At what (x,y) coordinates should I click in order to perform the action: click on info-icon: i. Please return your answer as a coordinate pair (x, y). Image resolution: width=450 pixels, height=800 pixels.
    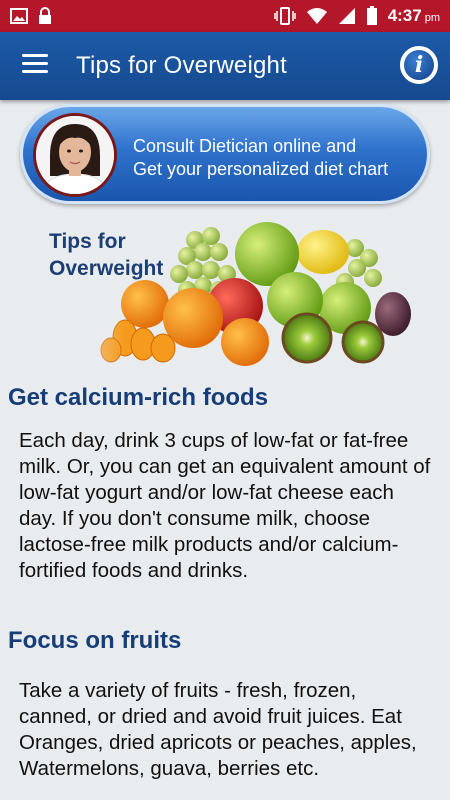
    Looking at the image, I should click on (419, 65).